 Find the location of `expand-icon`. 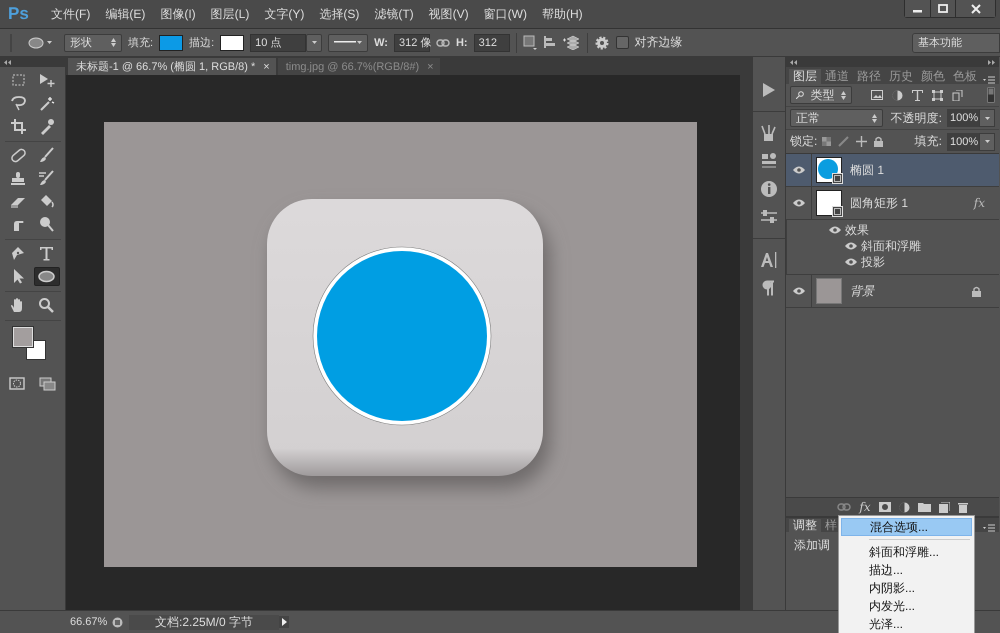

expand-icon is located at coordinates (991, 62).